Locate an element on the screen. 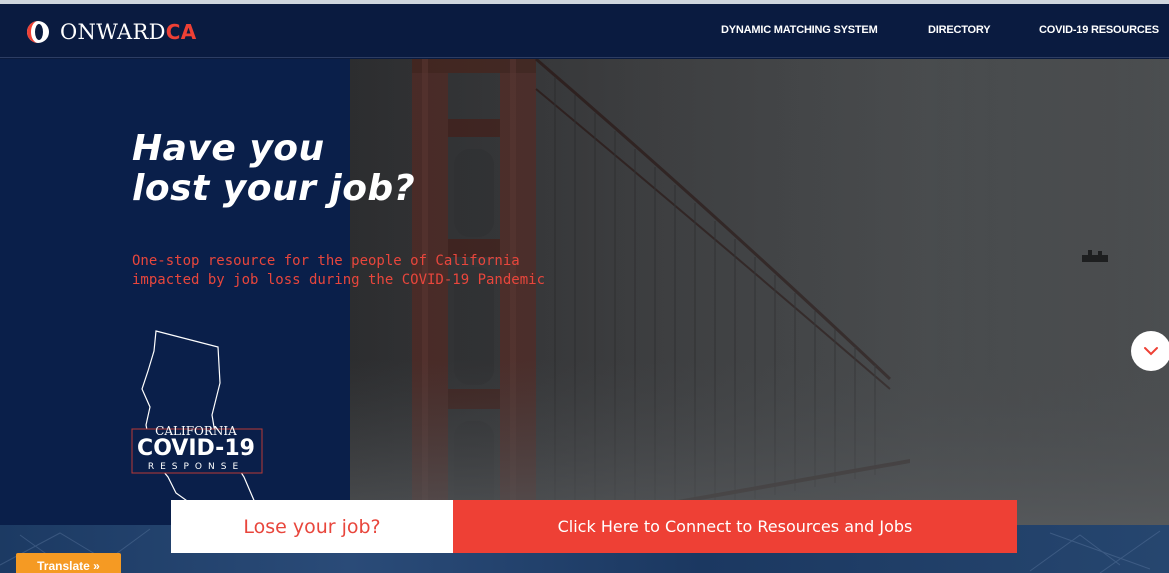 The width and height of the screenshot is (1169, 573). headline-line-2: lost your job? is located at coordinates (274, 188).